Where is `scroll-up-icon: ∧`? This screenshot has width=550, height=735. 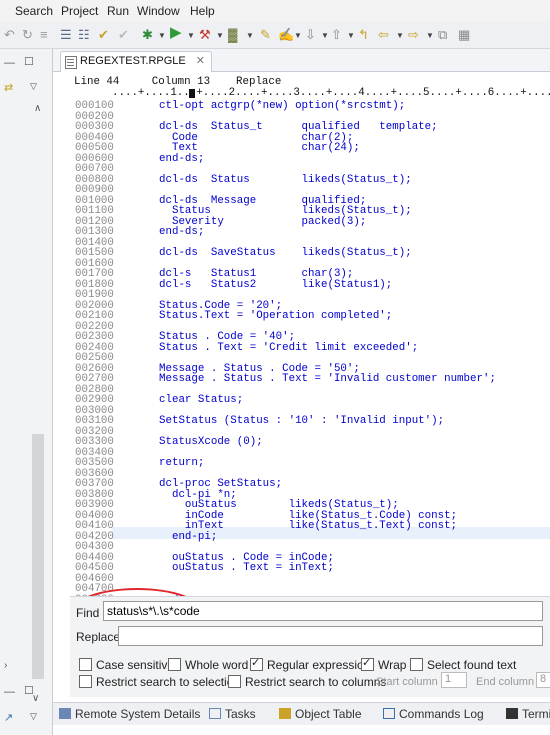
scroll-up-icon: ∧ is located at coordinates (37, 108).